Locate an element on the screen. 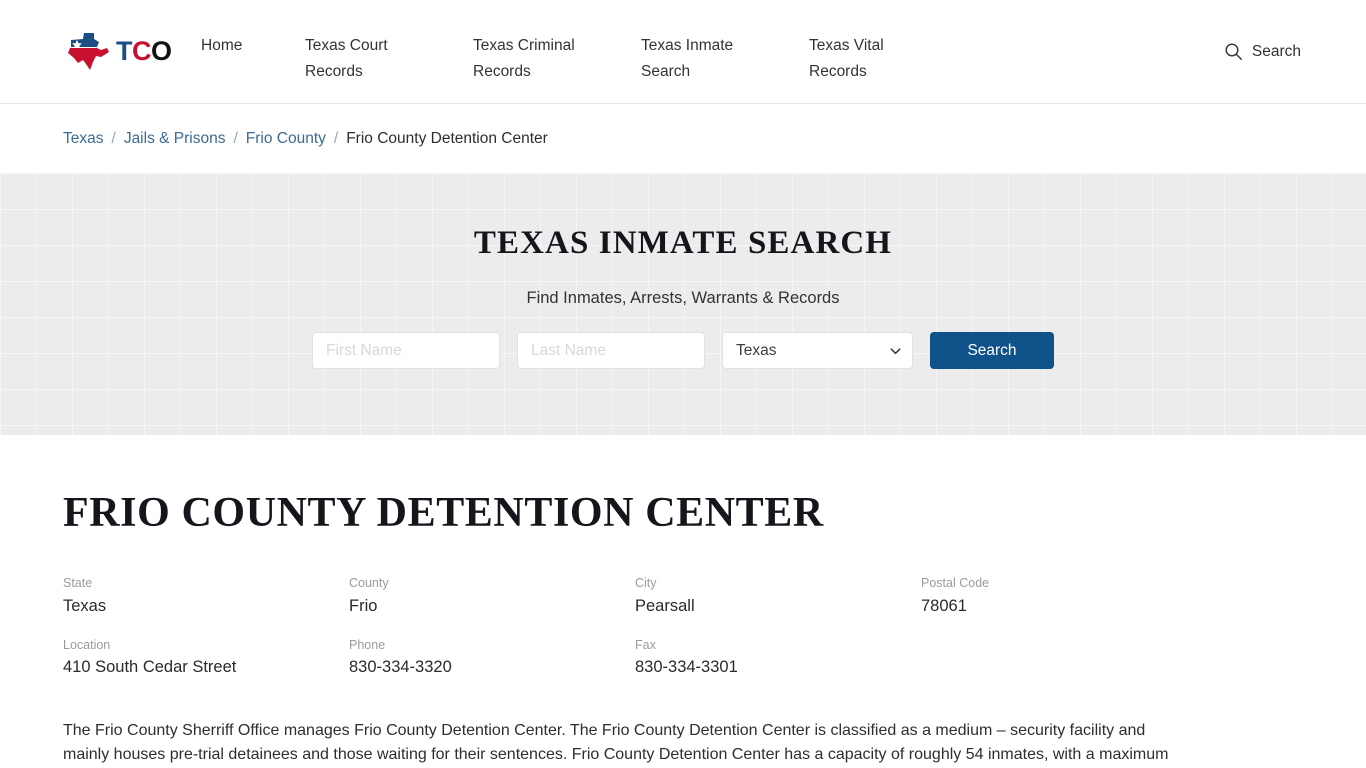  nav-item-home: Home is located at coordinates (253, 46).